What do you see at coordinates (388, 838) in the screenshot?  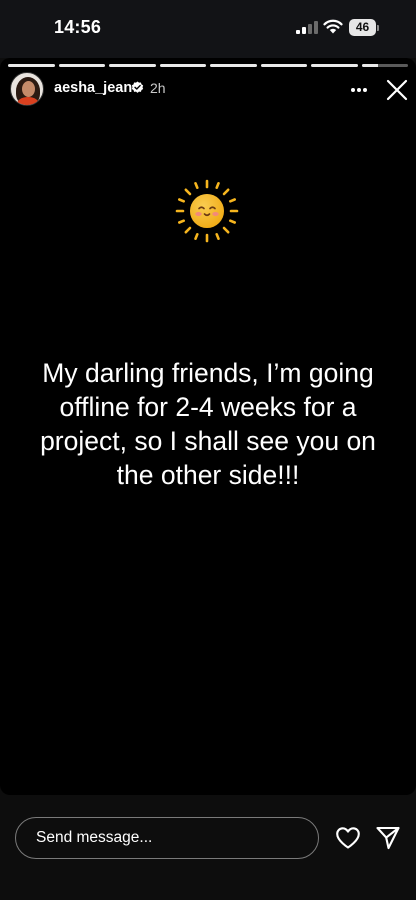 I see `send-icon` at bounding box center [388, 838].